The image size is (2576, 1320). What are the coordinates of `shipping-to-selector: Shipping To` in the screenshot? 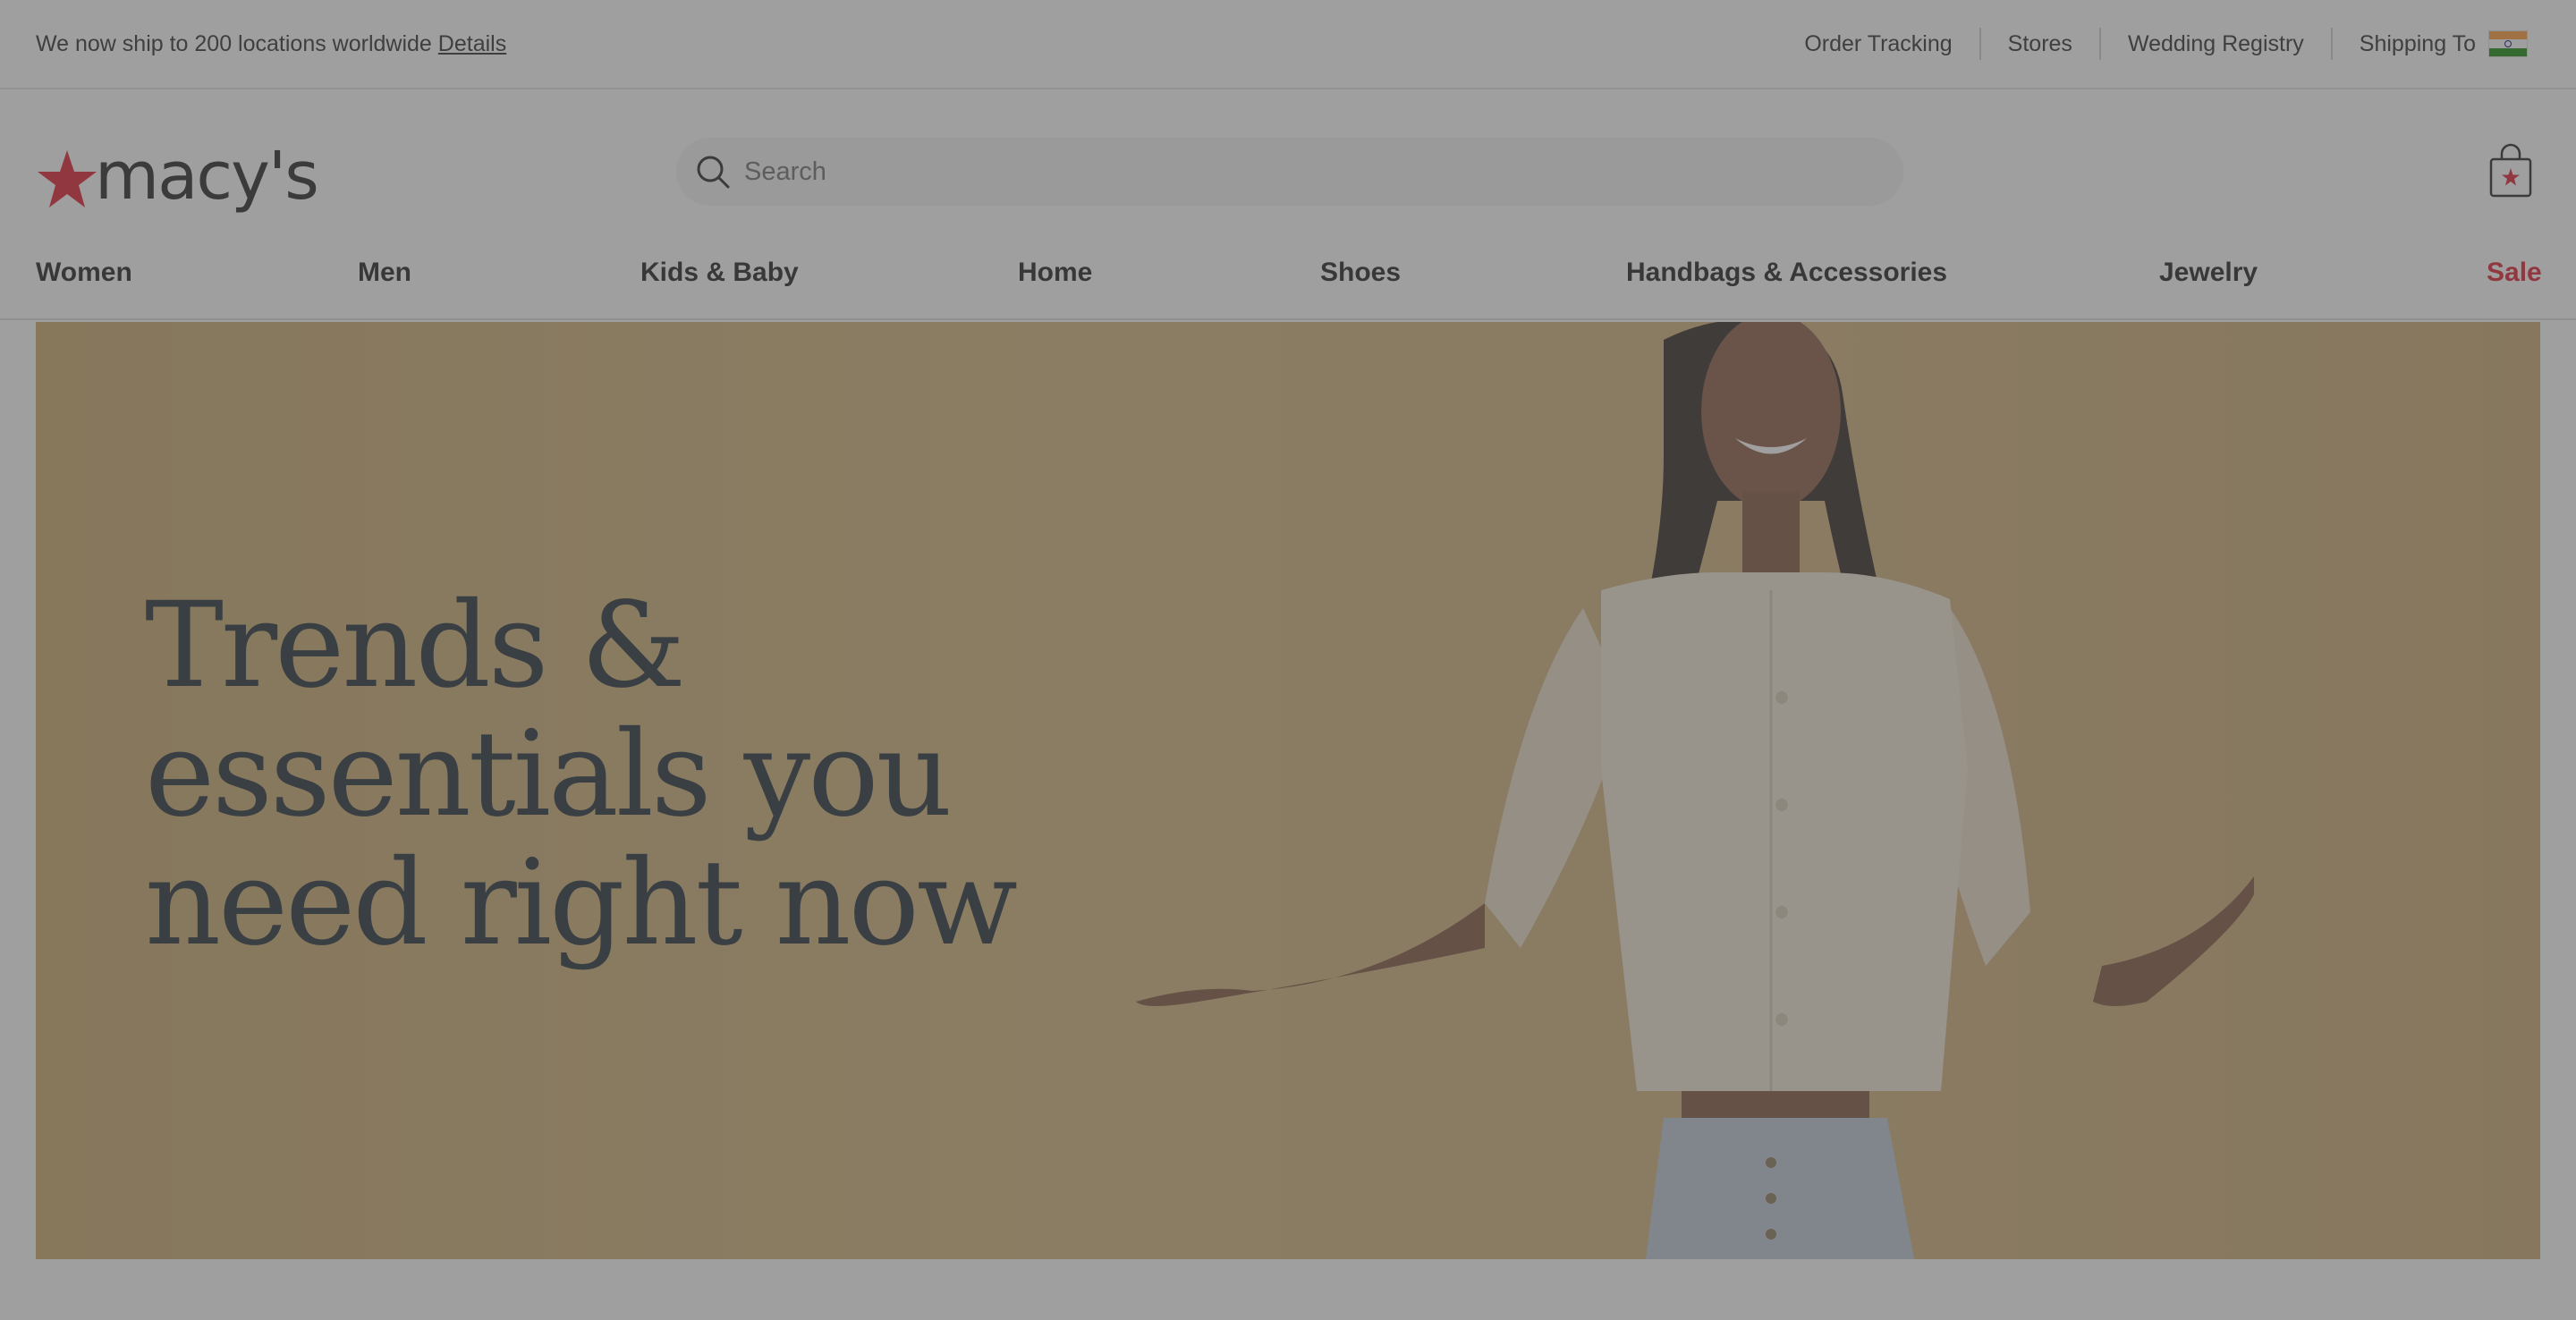 It's located at (2436, 44).